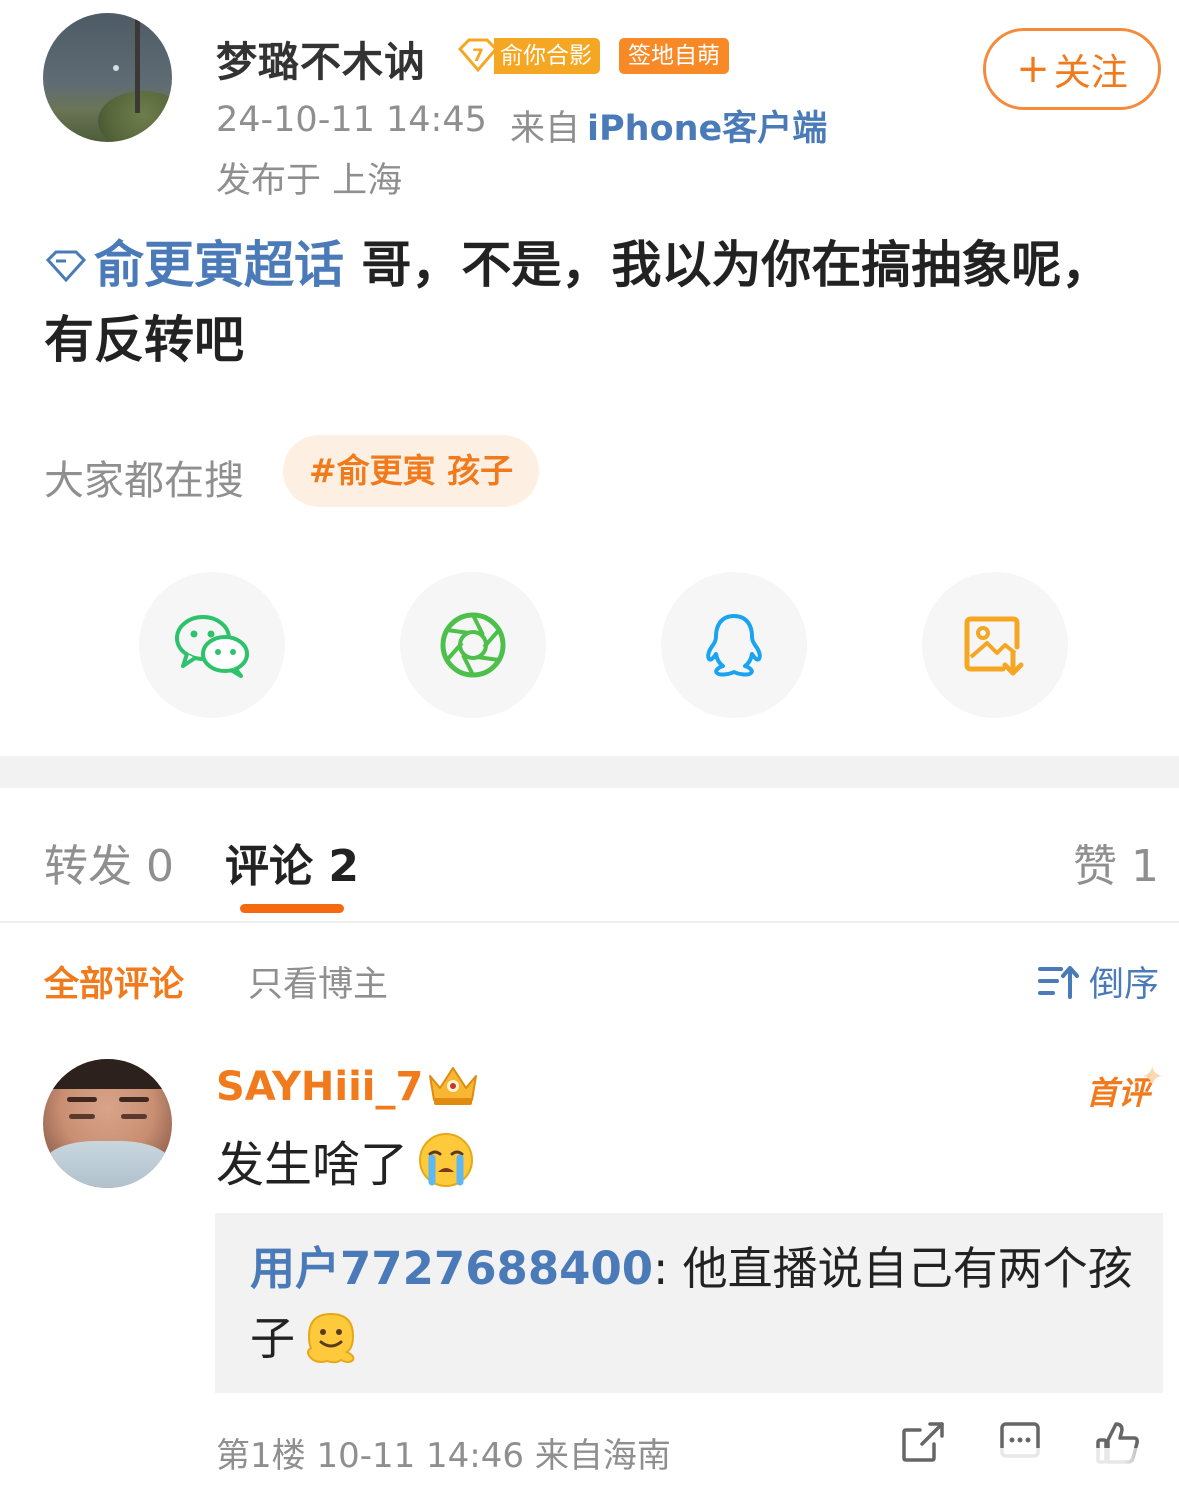 The width and height of the screenshot is (1179, 1504). What do you see at coordinates (321, 58) in the screenshot?
I see `author-name: 梦璐不木讷` at bounding box center [321, 58].